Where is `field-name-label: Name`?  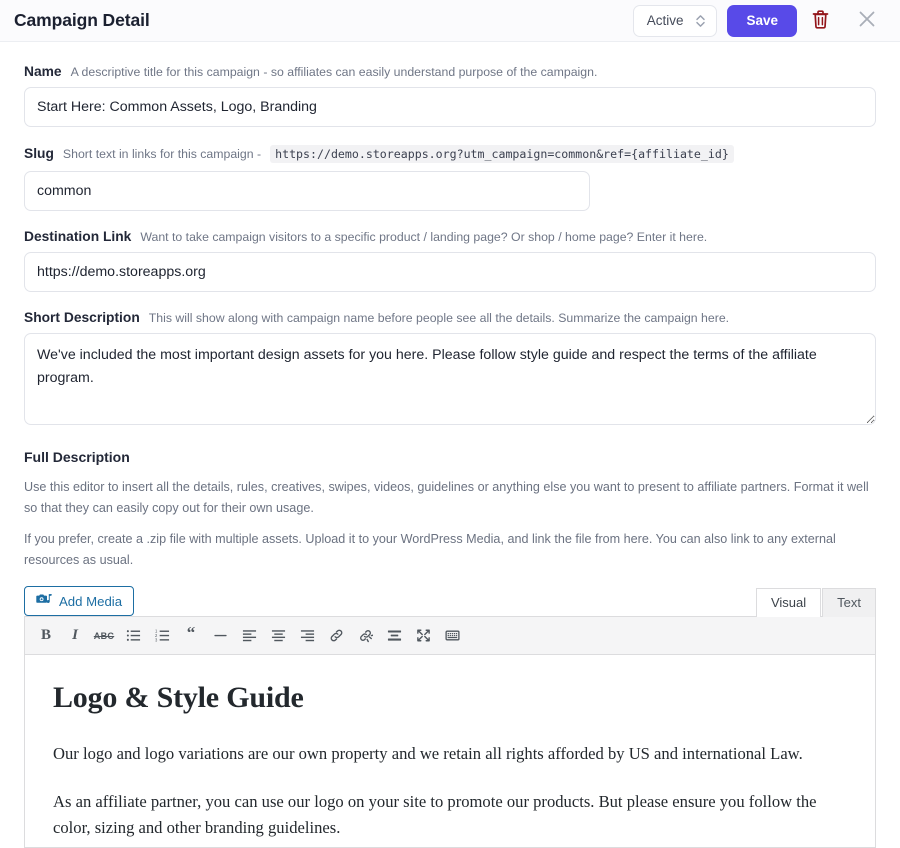
field-name-label: Name is located at coordinates (43, 71).